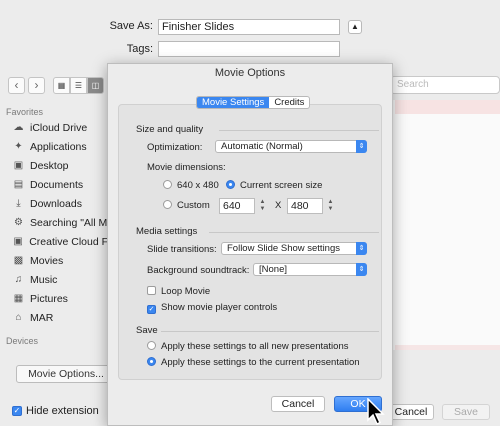 This screenshot has height=426, width=500. What do you see at coordinates (281, 185) in the screenshot?
I see `radio-label: Current screen size` at bounding box center [281, 185].